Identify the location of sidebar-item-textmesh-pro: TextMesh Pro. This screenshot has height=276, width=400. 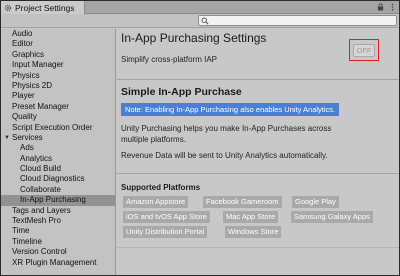
(58, 221).